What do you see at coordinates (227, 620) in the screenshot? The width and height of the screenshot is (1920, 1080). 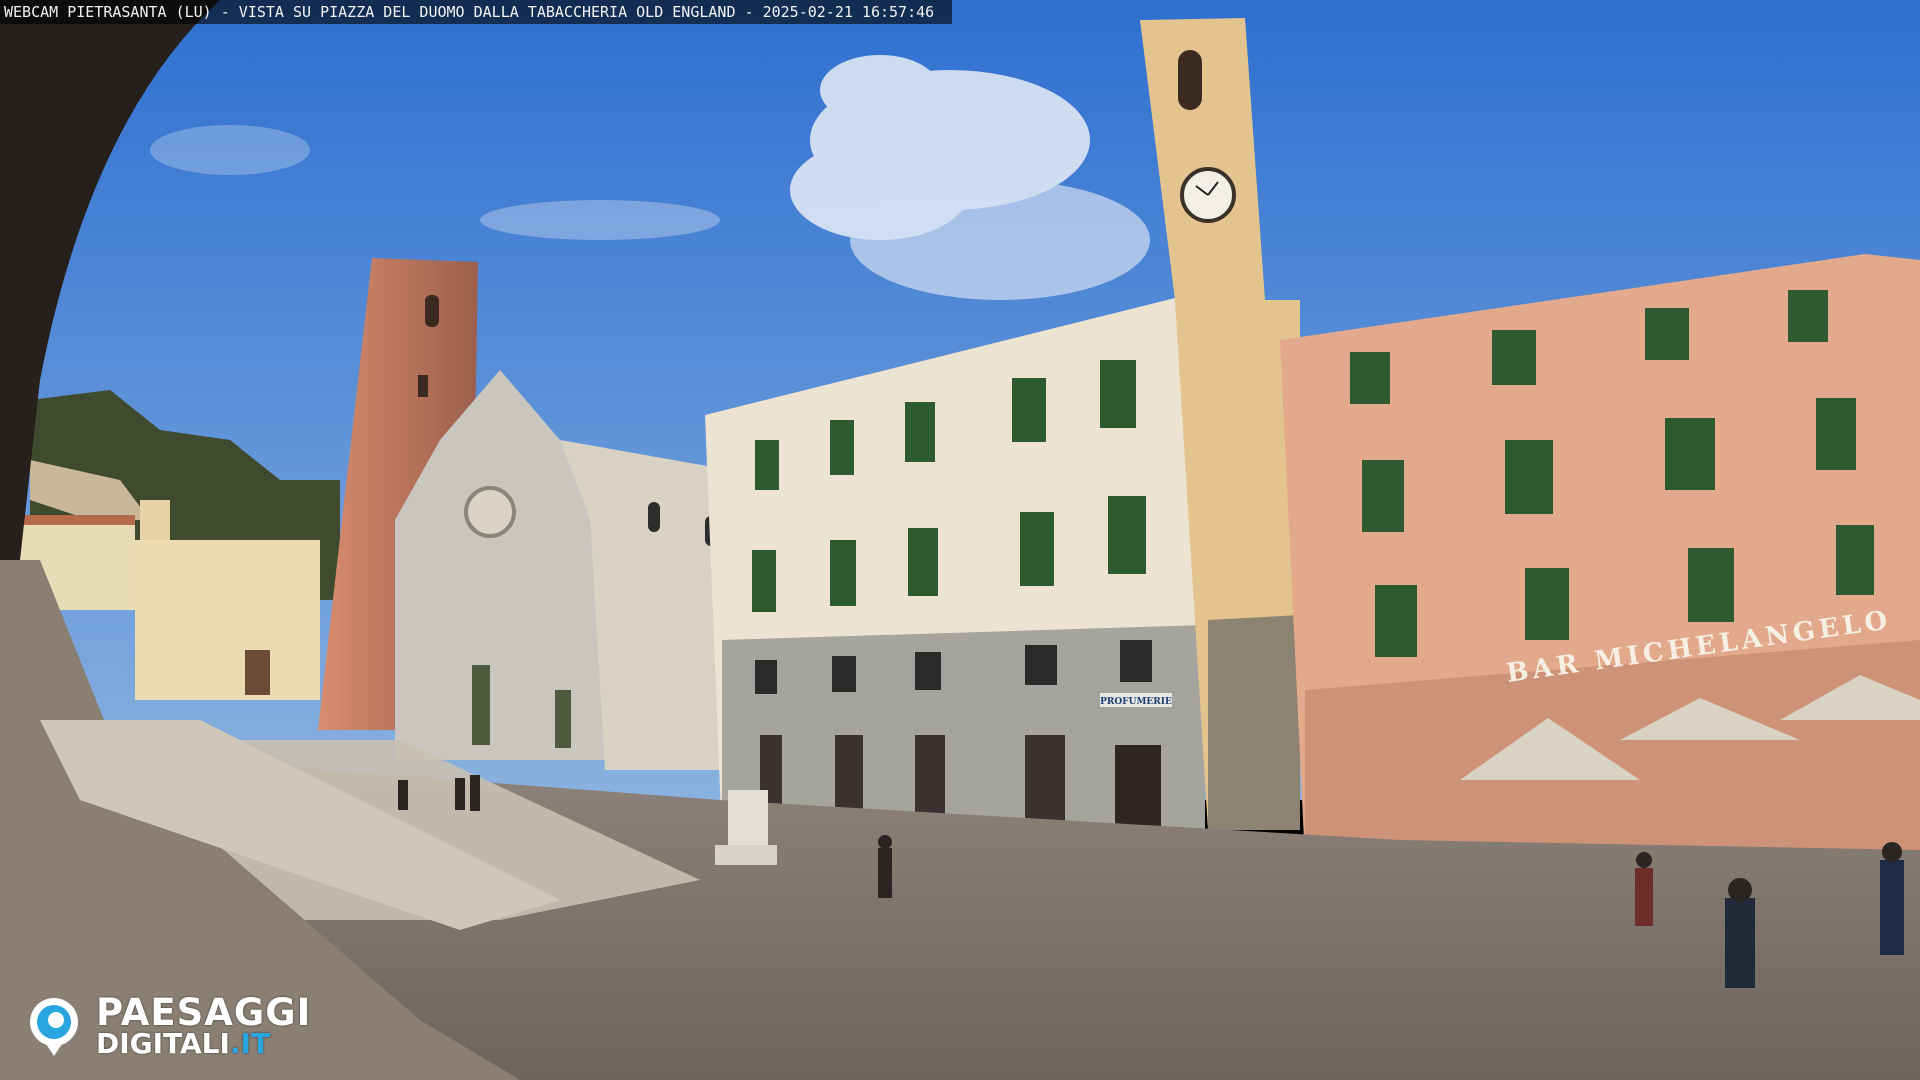 I see `sant-agostino-church` at bounding box center [227, 620].